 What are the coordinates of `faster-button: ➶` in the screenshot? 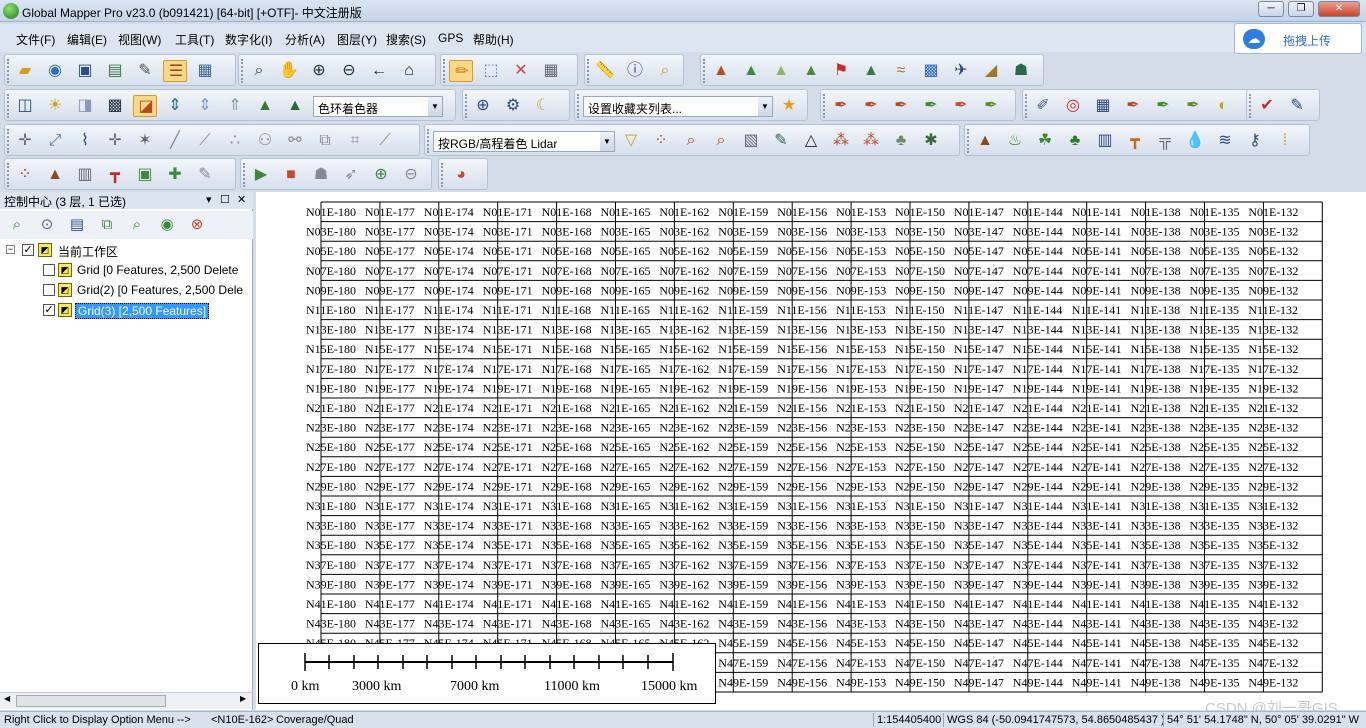 It's located at (351, 175).